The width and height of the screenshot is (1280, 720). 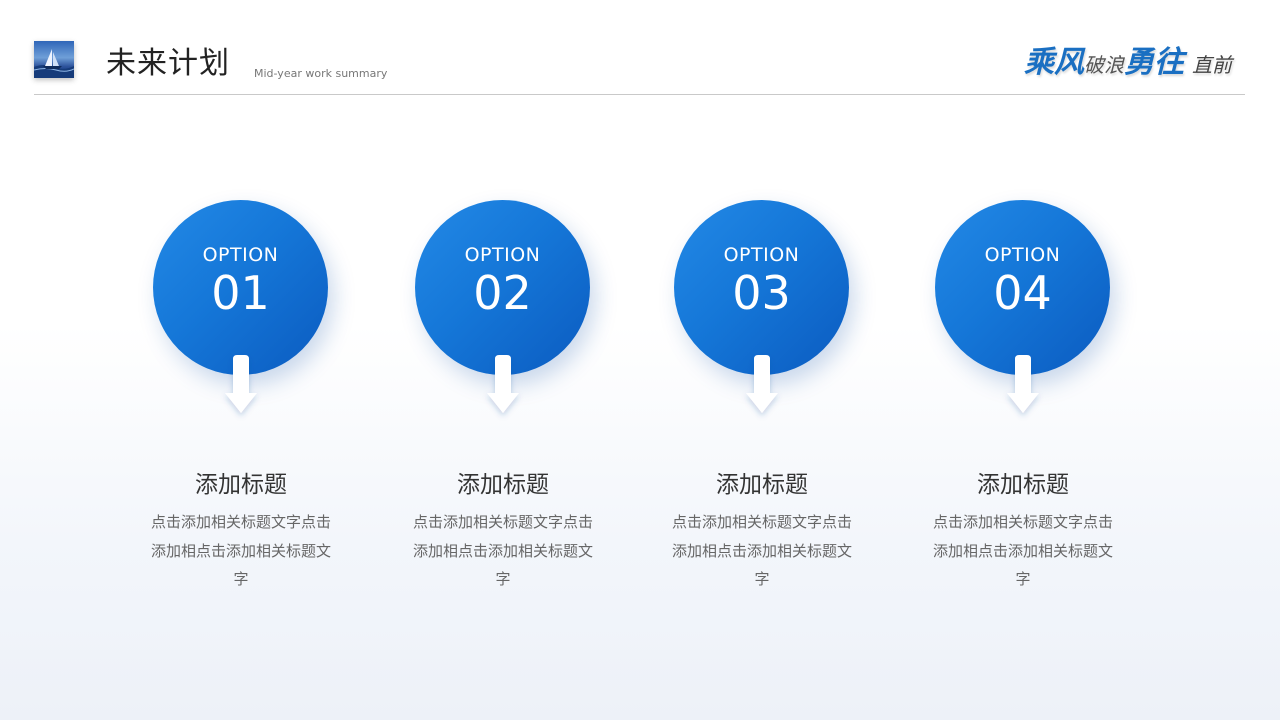 I want to click on option-circle: OPTION 04, so click(x=1022, y=287).